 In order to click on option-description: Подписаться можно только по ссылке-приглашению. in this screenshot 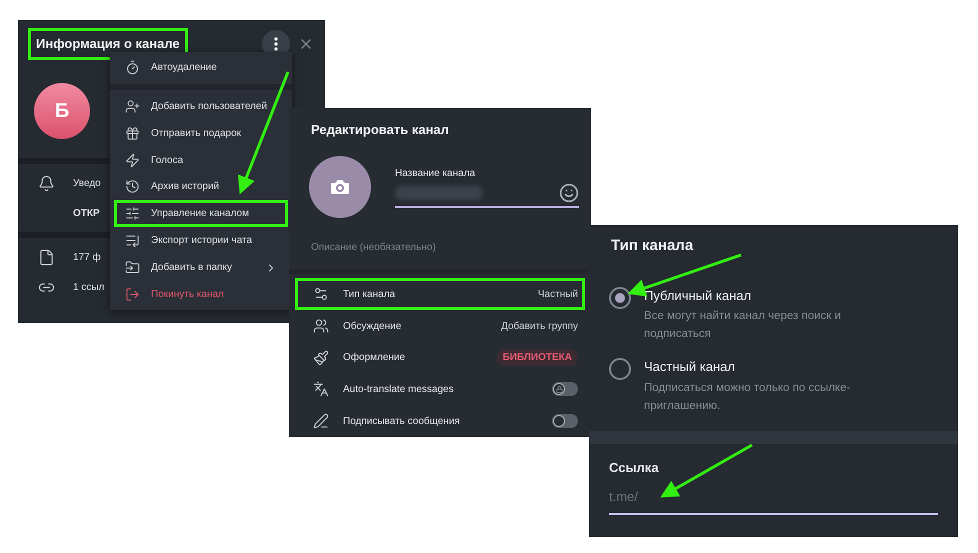, I will do `click(748, 397)`.